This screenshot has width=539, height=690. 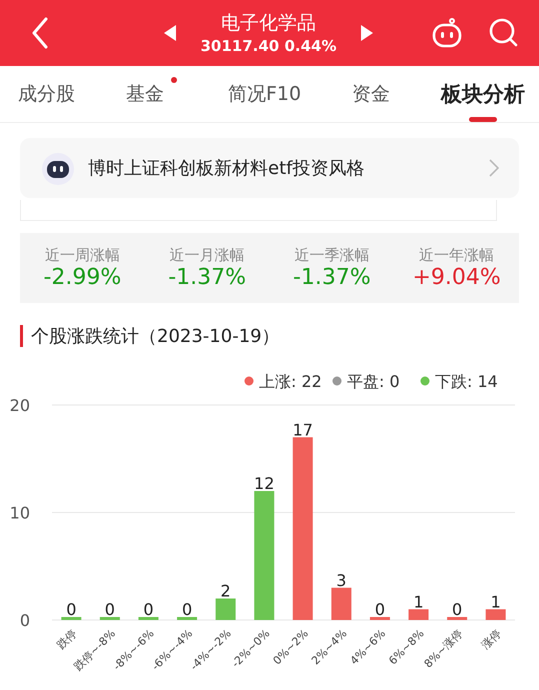 I want to click on tab: 基金, so click(x=151, y=94).